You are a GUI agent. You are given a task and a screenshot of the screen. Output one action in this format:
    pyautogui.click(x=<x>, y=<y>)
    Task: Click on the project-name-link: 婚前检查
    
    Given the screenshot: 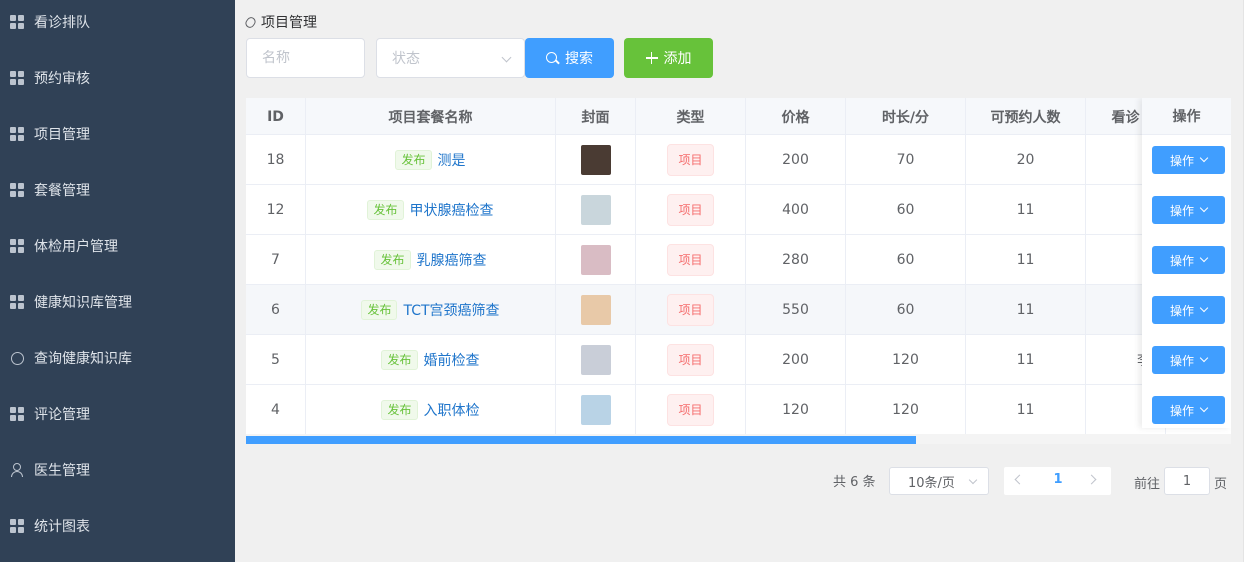 What is the action you would take?
    pyautogui.click(x=452, y=360)
    